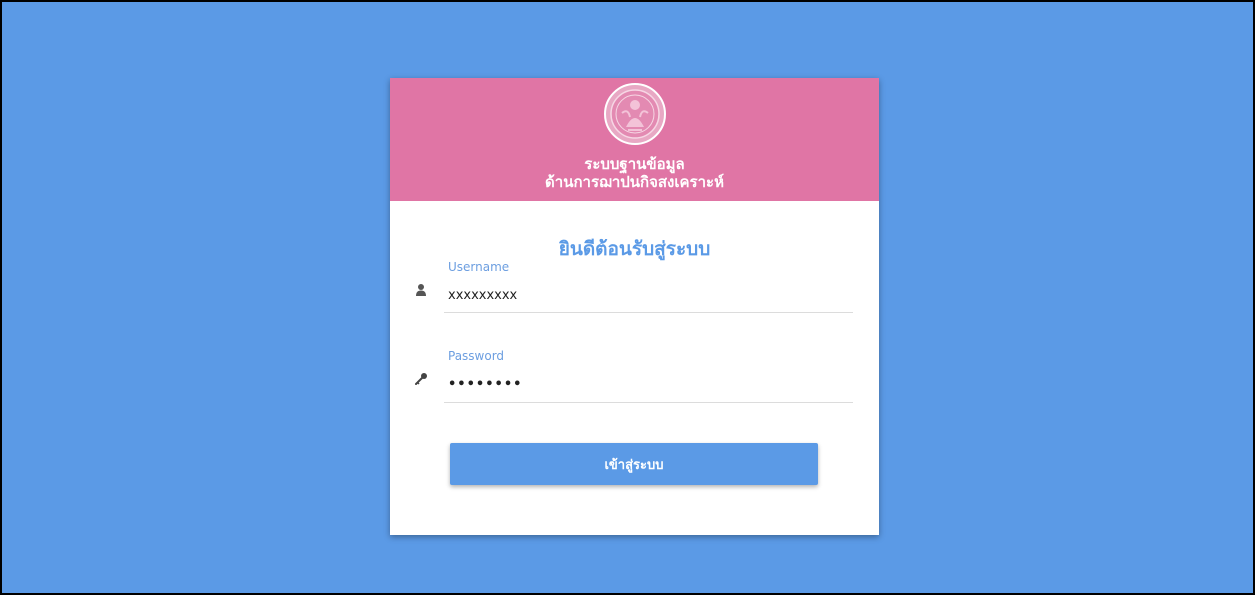 This screenshot has width=1255, height=595. I want to click on login-button: เข้าสู่ระบบ, so click(634, 464).